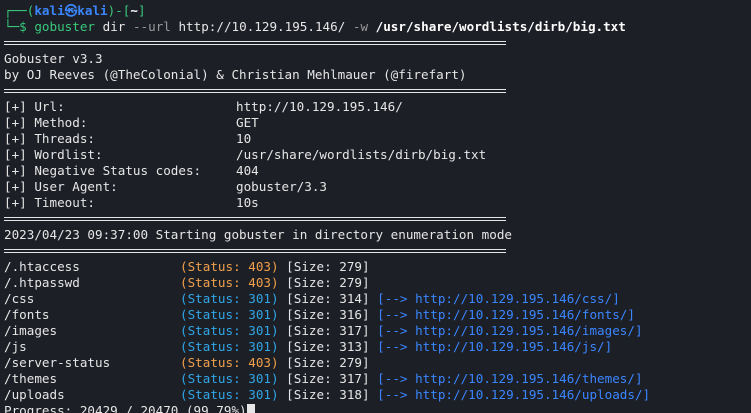 The height and width of the screenshot is (413, 751). Describe the element at coordinates (247, 202) in the screenshot. I see `config-value: 10s` at that location.